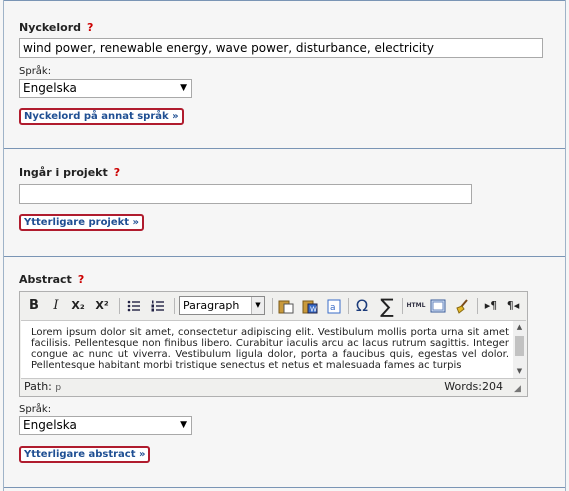 The height and width of the screenshot is (491, 569). What do you see at coordinates (45, 279) in the screenshot?
I see `abstract-label-text: Abstract` at bounding box center [45, 279].